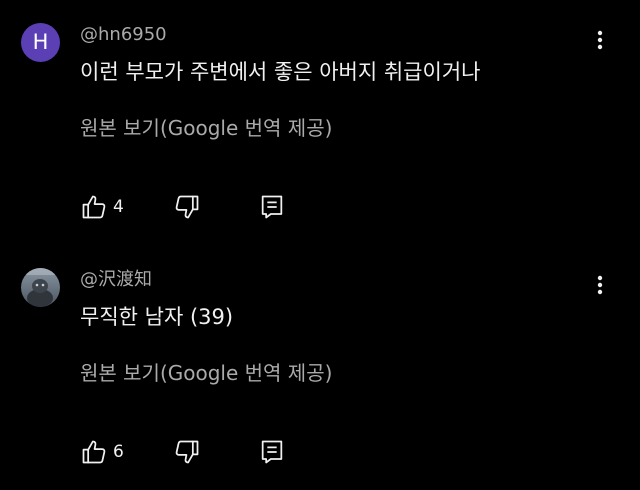 This screenshot has width=640, height=490. What do you see at coordinates (40, 42) in the screenshot?
I see `avatar: H` at bounding box center [40, 42].